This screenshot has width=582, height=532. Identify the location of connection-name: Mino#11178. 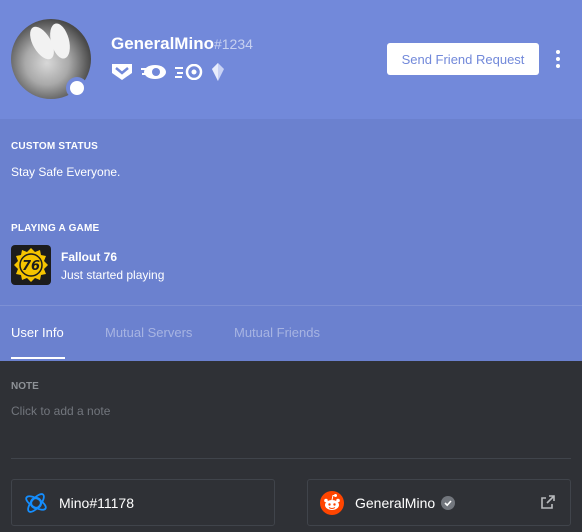
(96, 502).